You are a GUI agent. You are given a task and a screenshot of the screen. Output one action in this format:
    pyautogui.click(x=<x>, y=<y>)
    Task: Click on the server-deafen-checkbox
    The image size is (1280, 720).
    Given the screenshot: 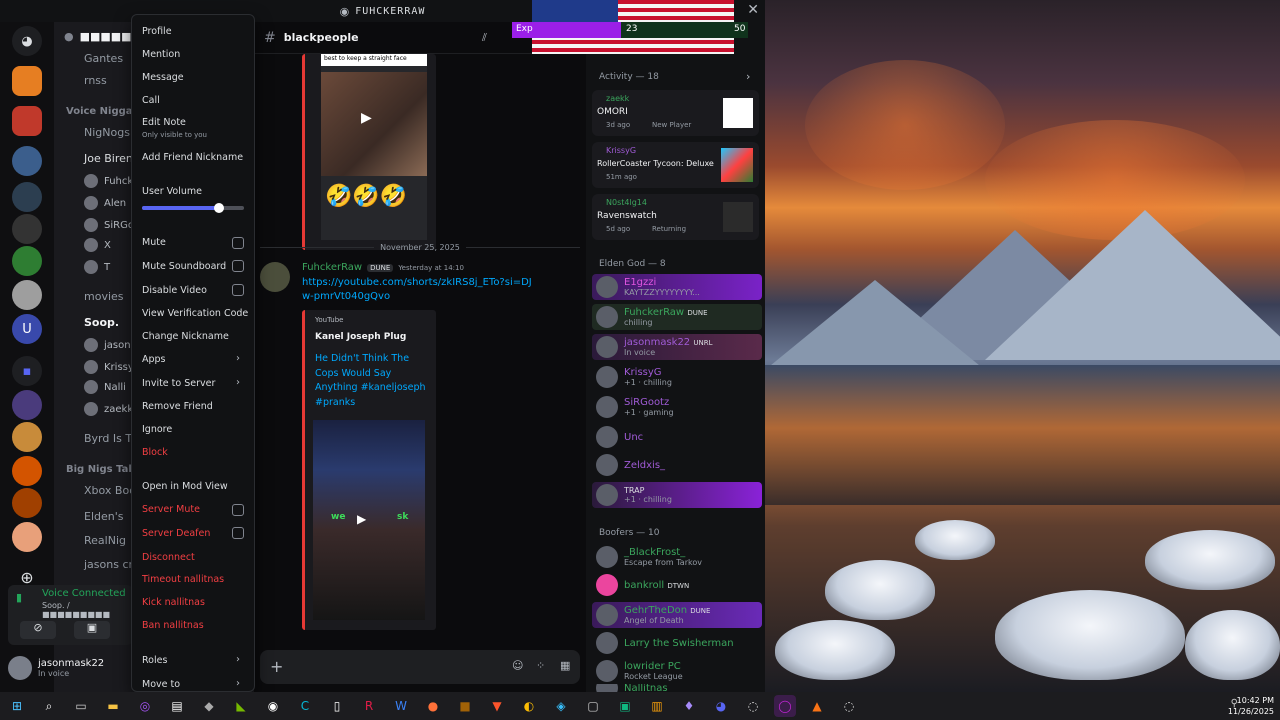 What is the action you would take?
    pyautogui.click(x=238, y=533)
    